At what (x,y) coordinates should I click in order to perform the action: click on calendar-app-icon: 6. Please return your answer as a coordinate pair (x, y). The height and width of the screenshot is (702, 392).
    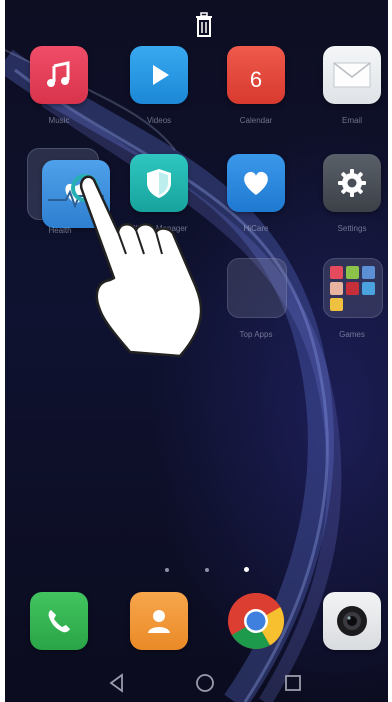
    Looking at the image, I should click on (256, 75).